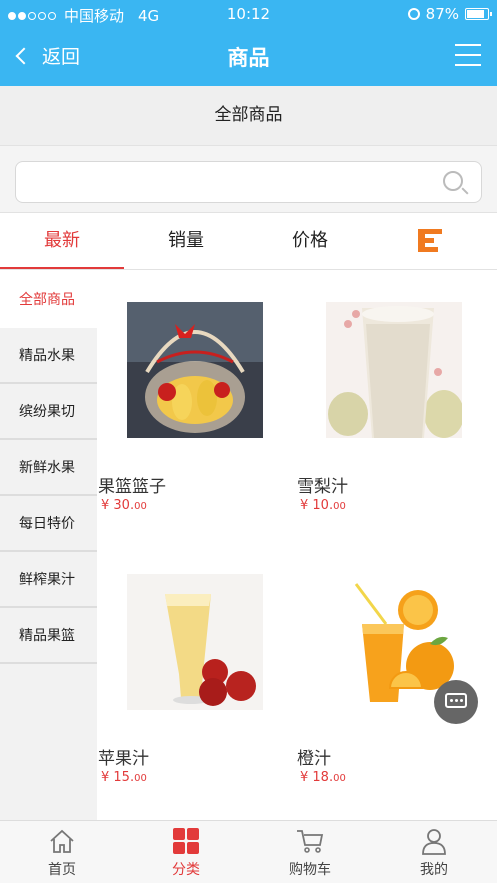 The image size is (497, 884). I want to click on bottom-tab-bar: 首页 分类 购物车 我的, so click(248, 851).